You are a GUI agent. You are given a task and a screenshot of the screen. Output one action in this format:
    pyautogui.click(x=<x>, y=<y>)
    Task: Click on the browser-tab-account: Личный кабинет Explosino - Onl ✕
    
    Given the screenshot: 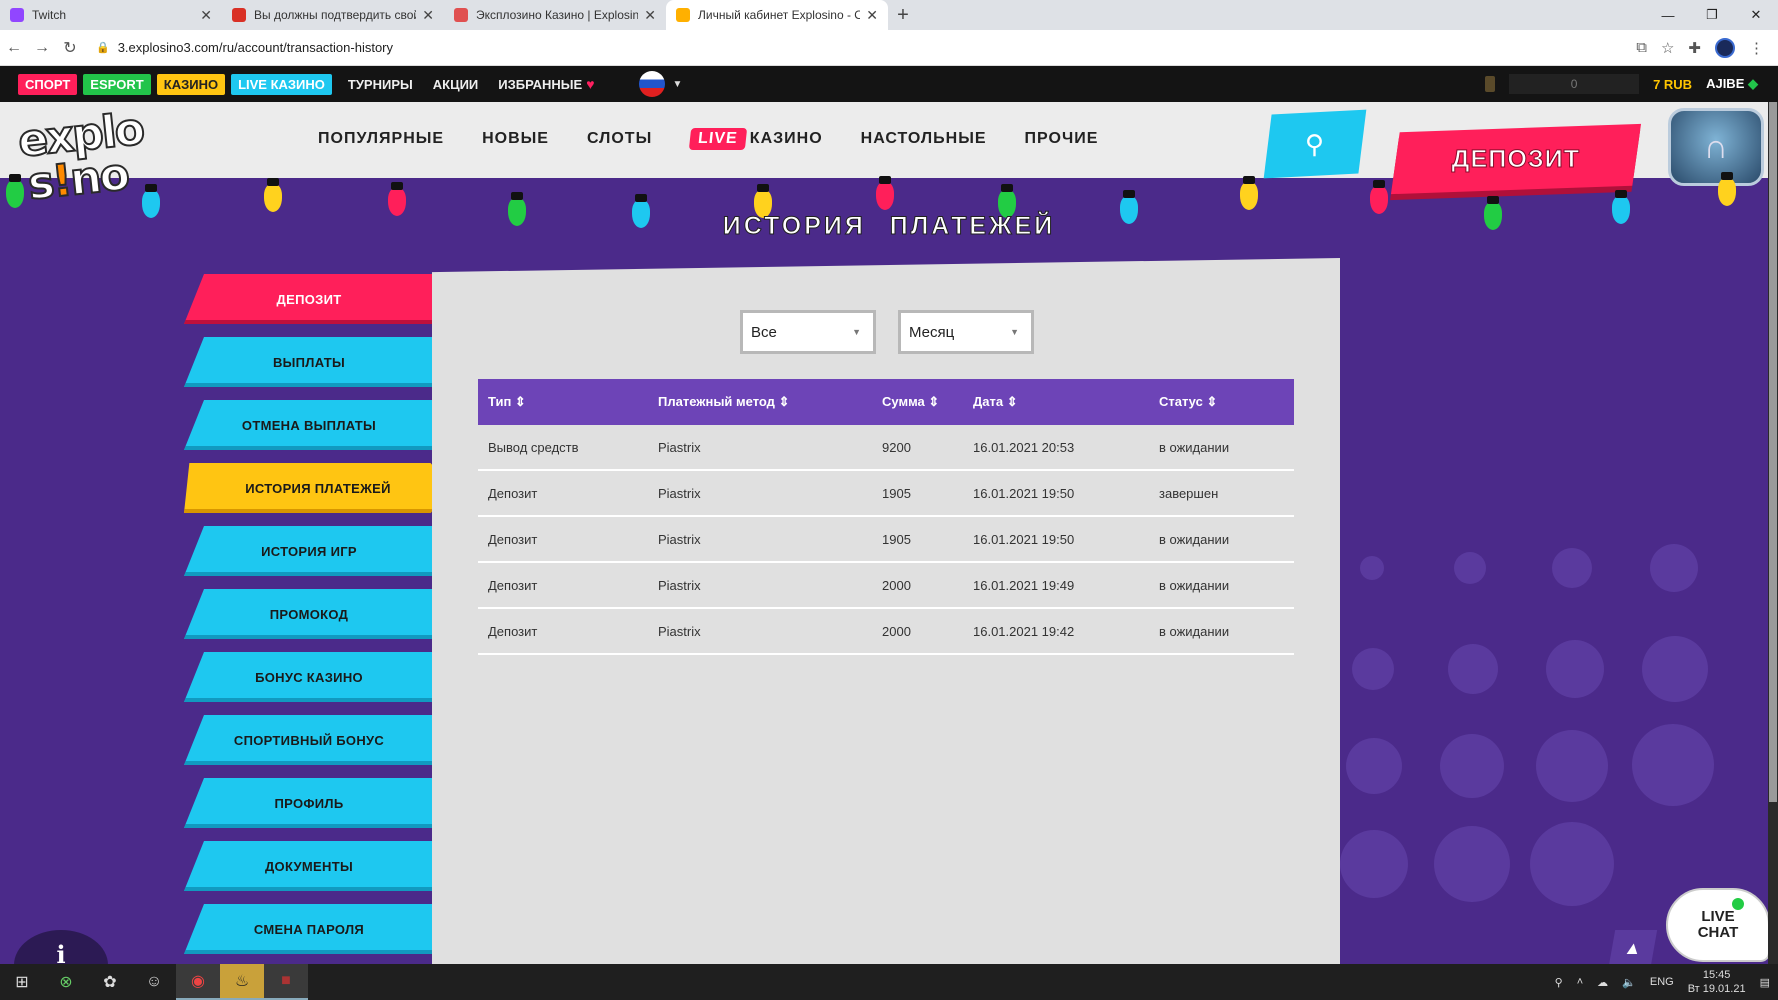 What is the action you would take?
    pyautogui.click(x=777, y=15)
    